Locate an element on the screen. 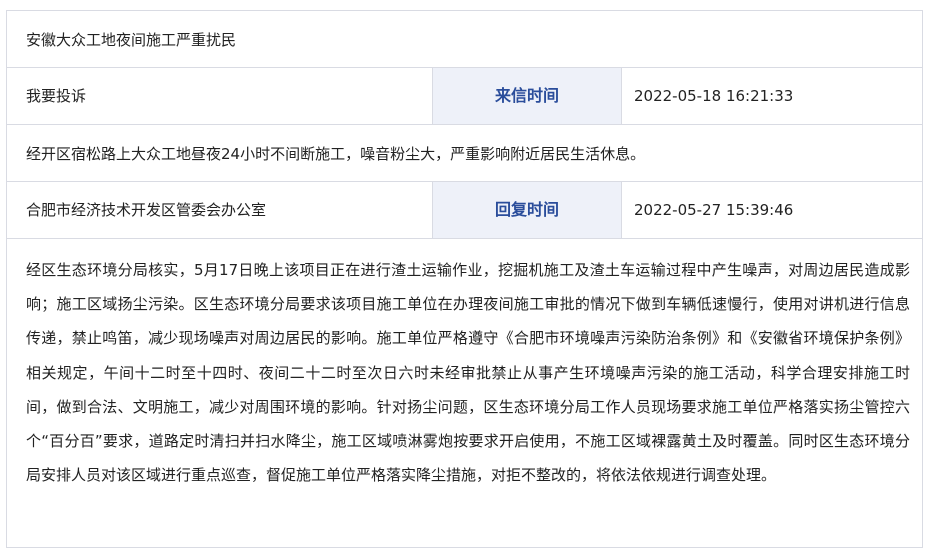 The image size is (931, 556). sent-time-label: 来信时间 is located at coordinates (527, 96).